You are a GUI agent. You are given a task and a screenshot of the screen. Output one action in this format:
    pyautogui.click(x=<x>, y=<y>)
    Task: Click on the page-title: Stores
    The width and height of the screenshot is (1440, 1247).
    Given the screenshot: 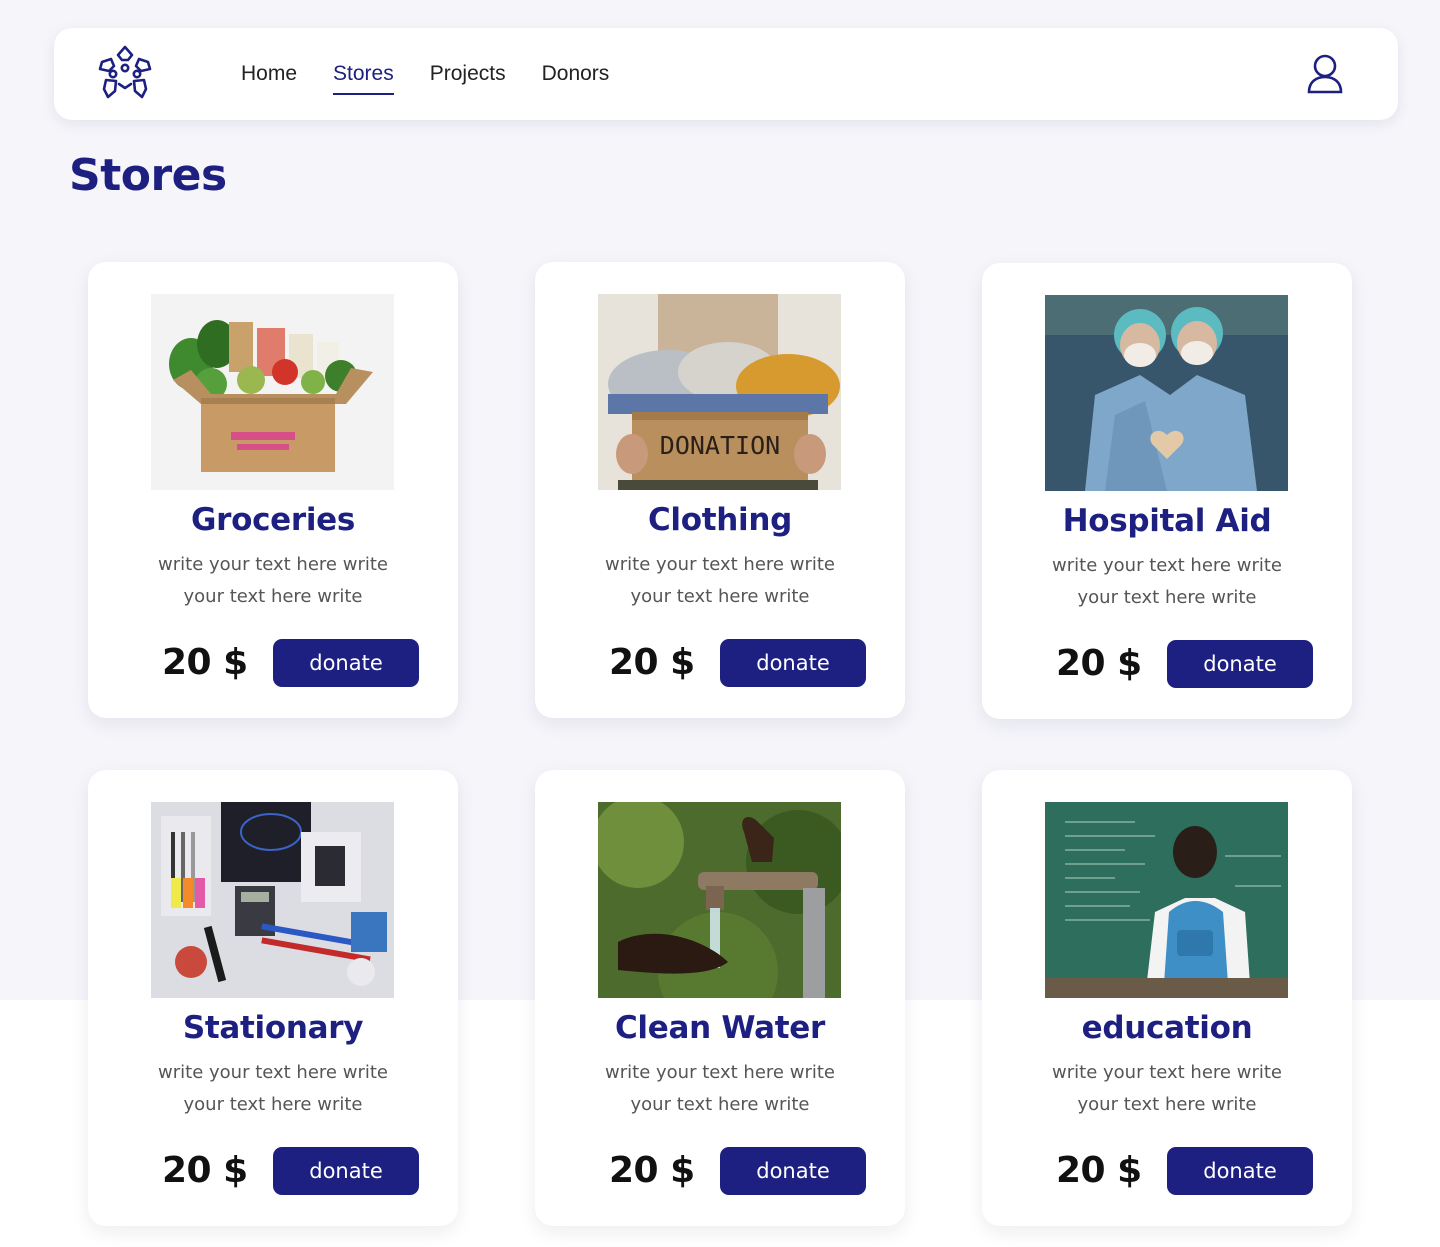 What is the action you would take?
    pyautogui.click(x=148, y=175)
    